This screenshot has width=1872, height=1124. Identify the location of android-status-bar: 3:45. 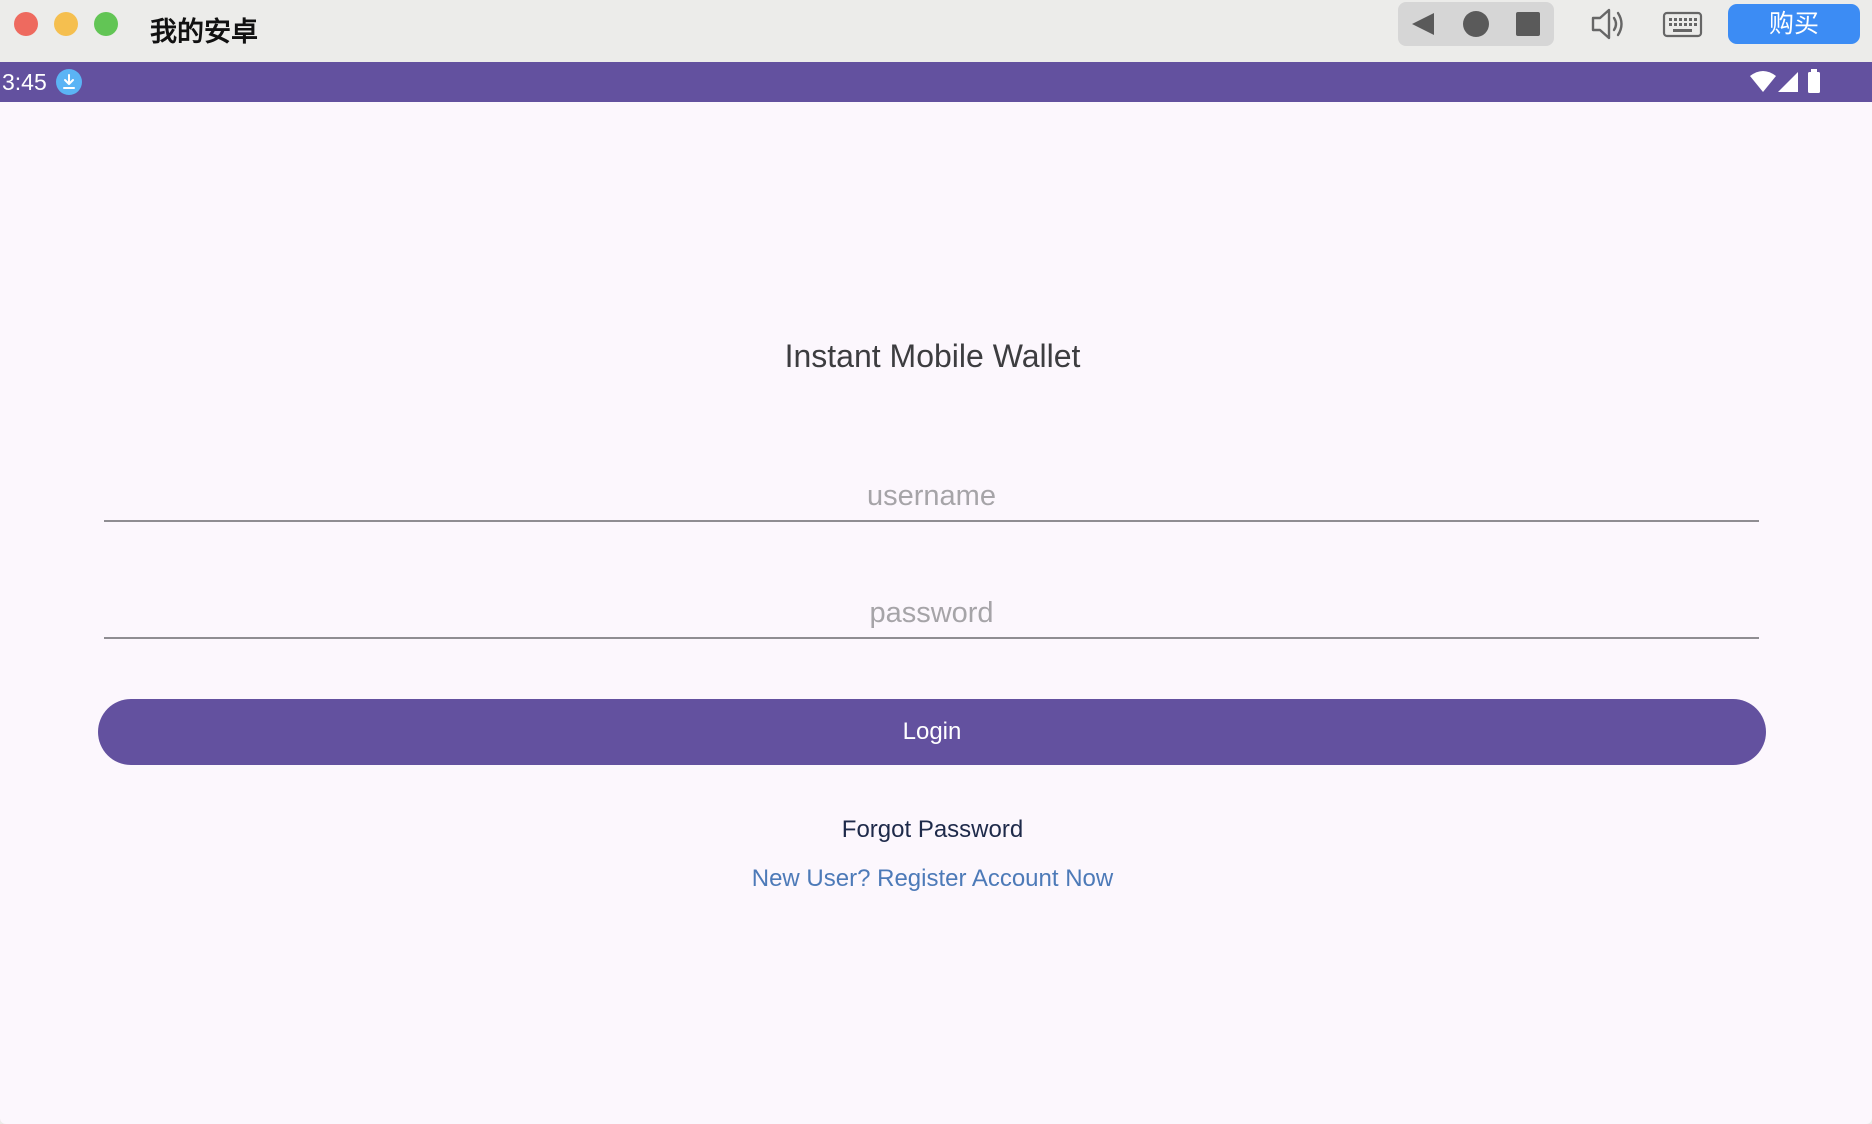
(936, 82).